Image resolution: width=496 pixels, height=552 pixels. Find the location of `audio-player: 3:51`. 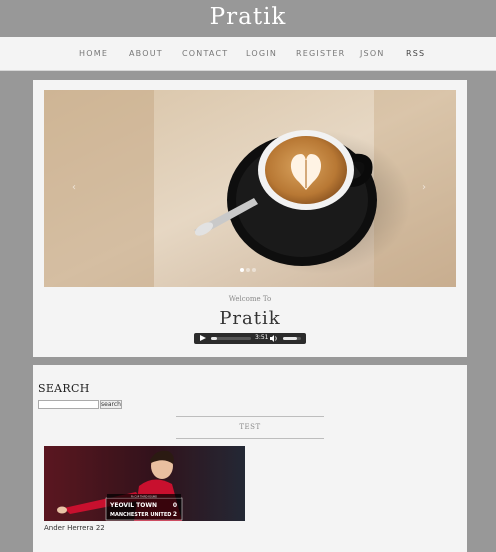

audio-player: 3:51 is located at coordinates (250, 338).